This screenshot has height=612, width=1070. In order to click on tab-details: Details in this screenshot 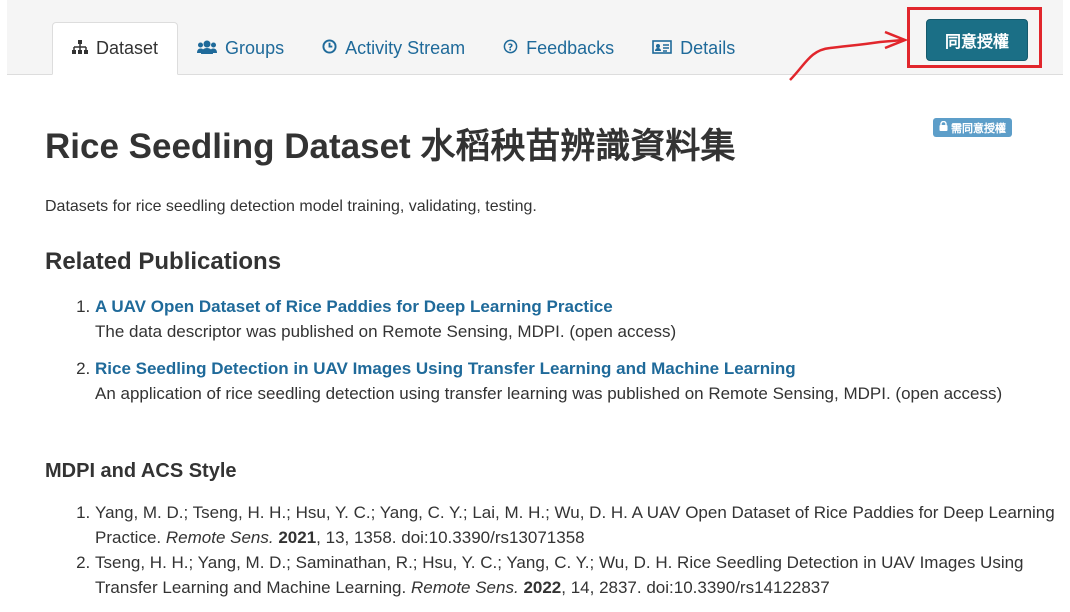, I will do `click(693, 48)`.